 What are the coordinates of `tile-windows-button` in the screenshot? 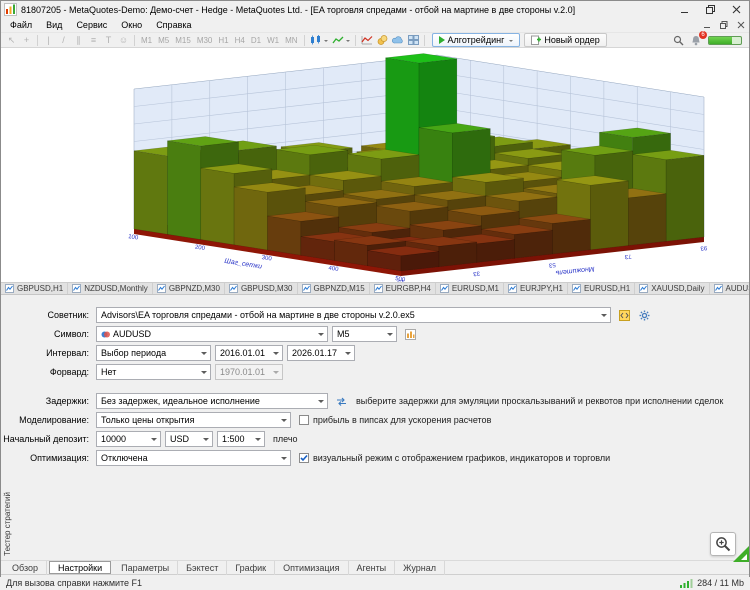 It's located at (413, 40).